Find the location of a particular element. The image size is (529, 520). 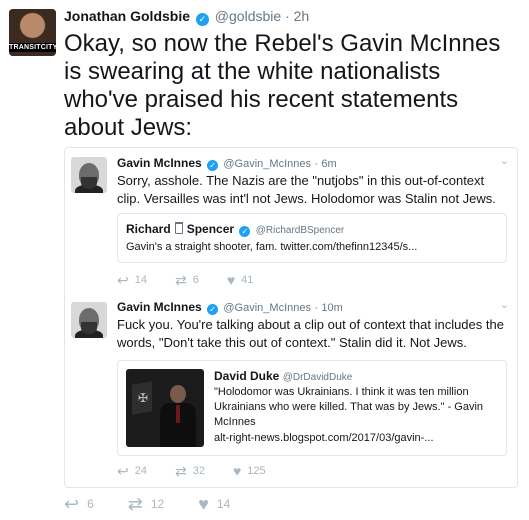

quoted-header: Gavin McInnes ✓ @Gavin_McInnes · 6m is located at coordinates (227, 163).